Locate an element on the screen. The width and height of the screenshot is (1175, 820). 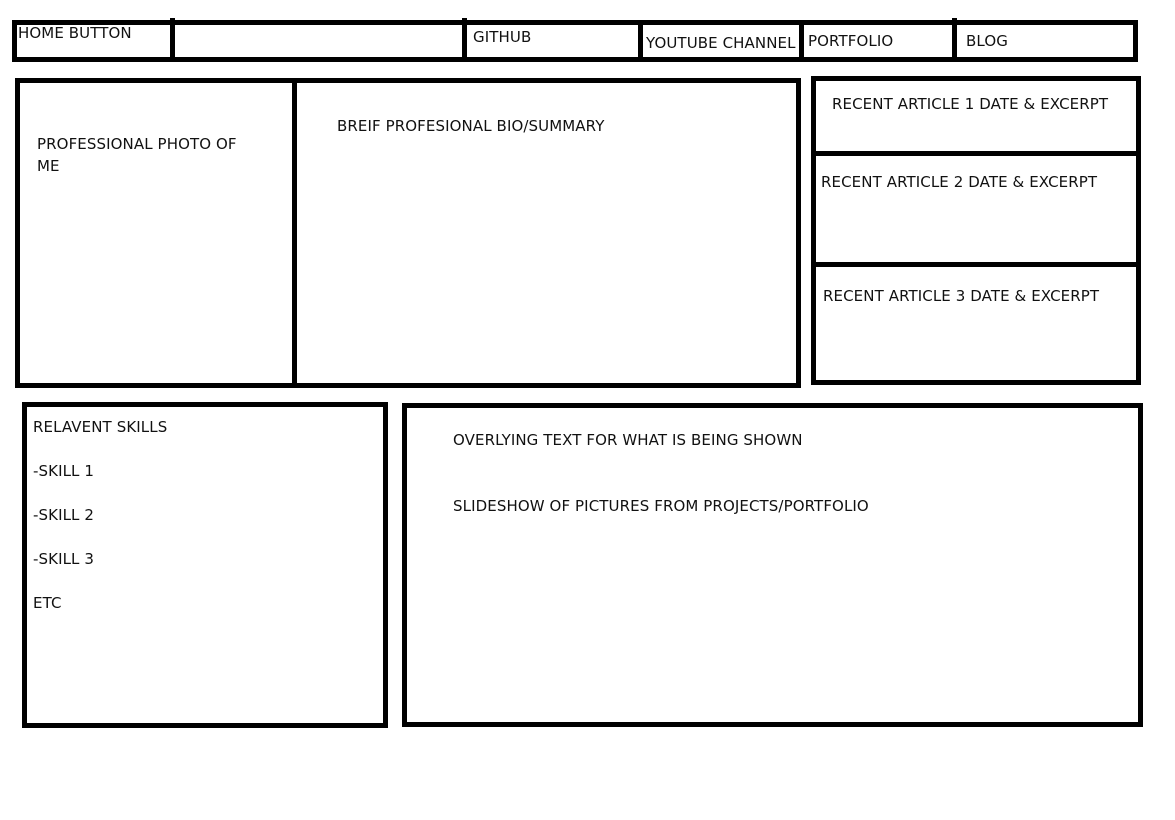
hero-divider is located at coordinates (294, 233).